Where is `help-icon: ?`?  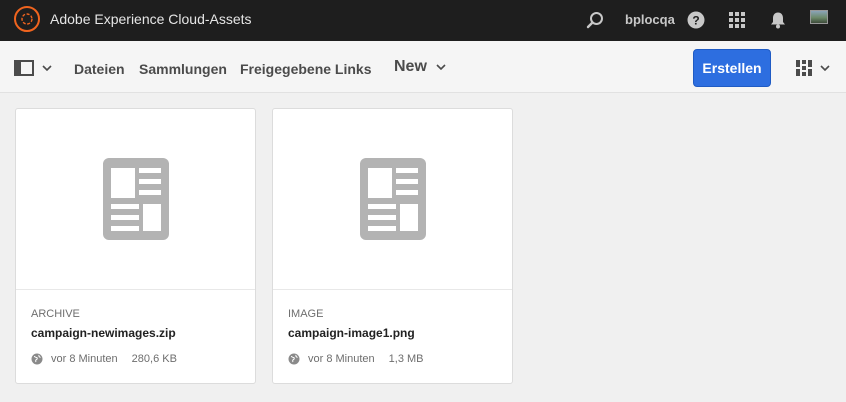
help-icon: ? is located at coordinates (696, 20).